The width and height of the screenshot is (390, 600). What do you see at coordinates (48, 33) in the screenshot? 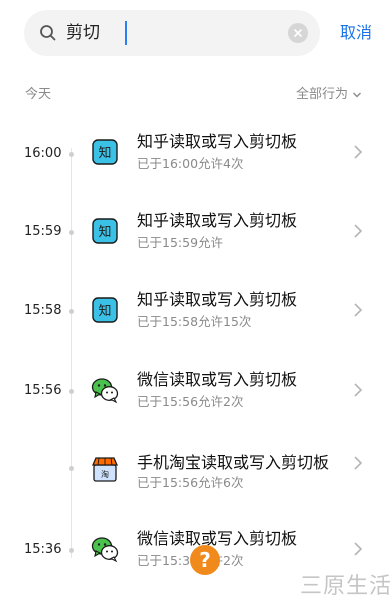
I see `search-icon` at bounding box center [48, 33].